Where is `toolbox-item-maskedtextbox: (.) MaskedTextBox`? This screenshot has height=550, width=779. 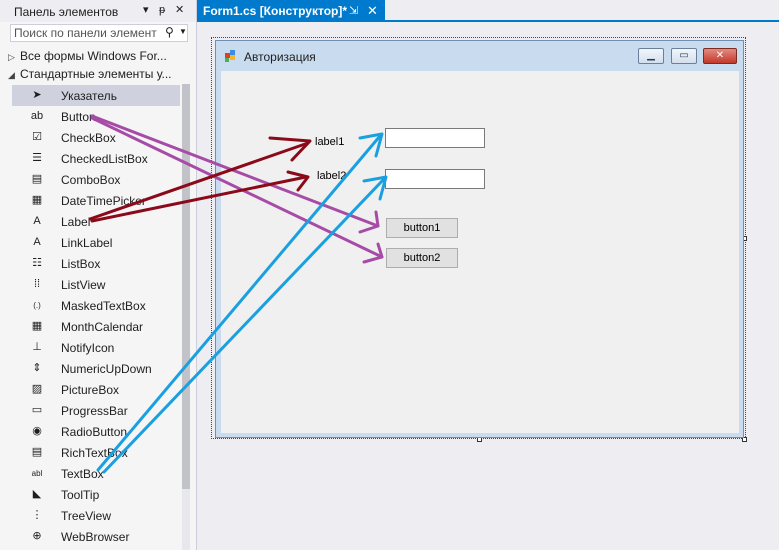
toolbox-item-maskedtextbox: (.) MaskedTextBox is located at coordinates (96, 305).